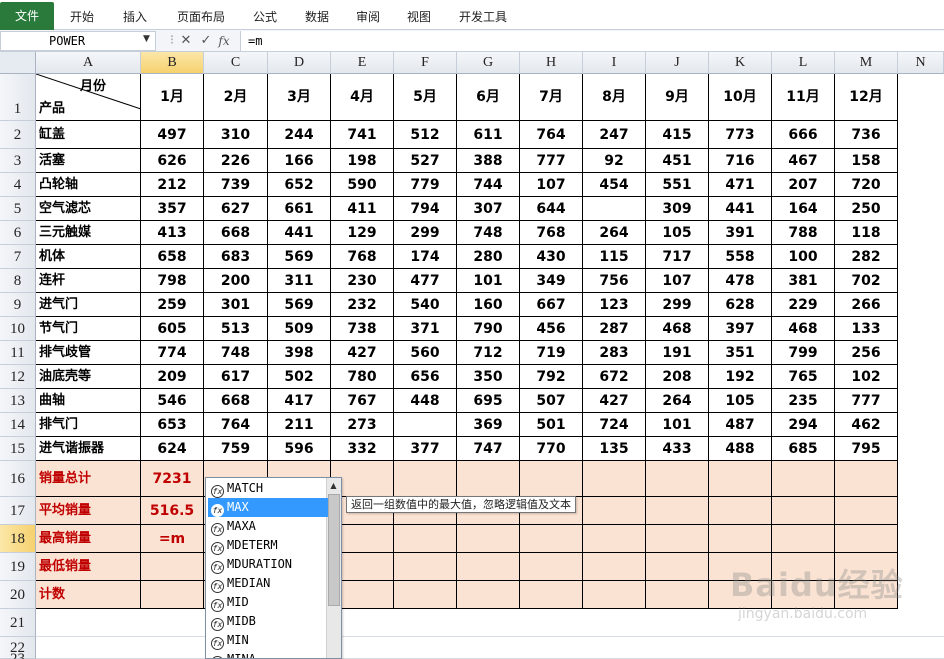  Describe the element at coordinates (146, 39) in the screenshot. I see `chevron-down-icon: ▼` at that location.